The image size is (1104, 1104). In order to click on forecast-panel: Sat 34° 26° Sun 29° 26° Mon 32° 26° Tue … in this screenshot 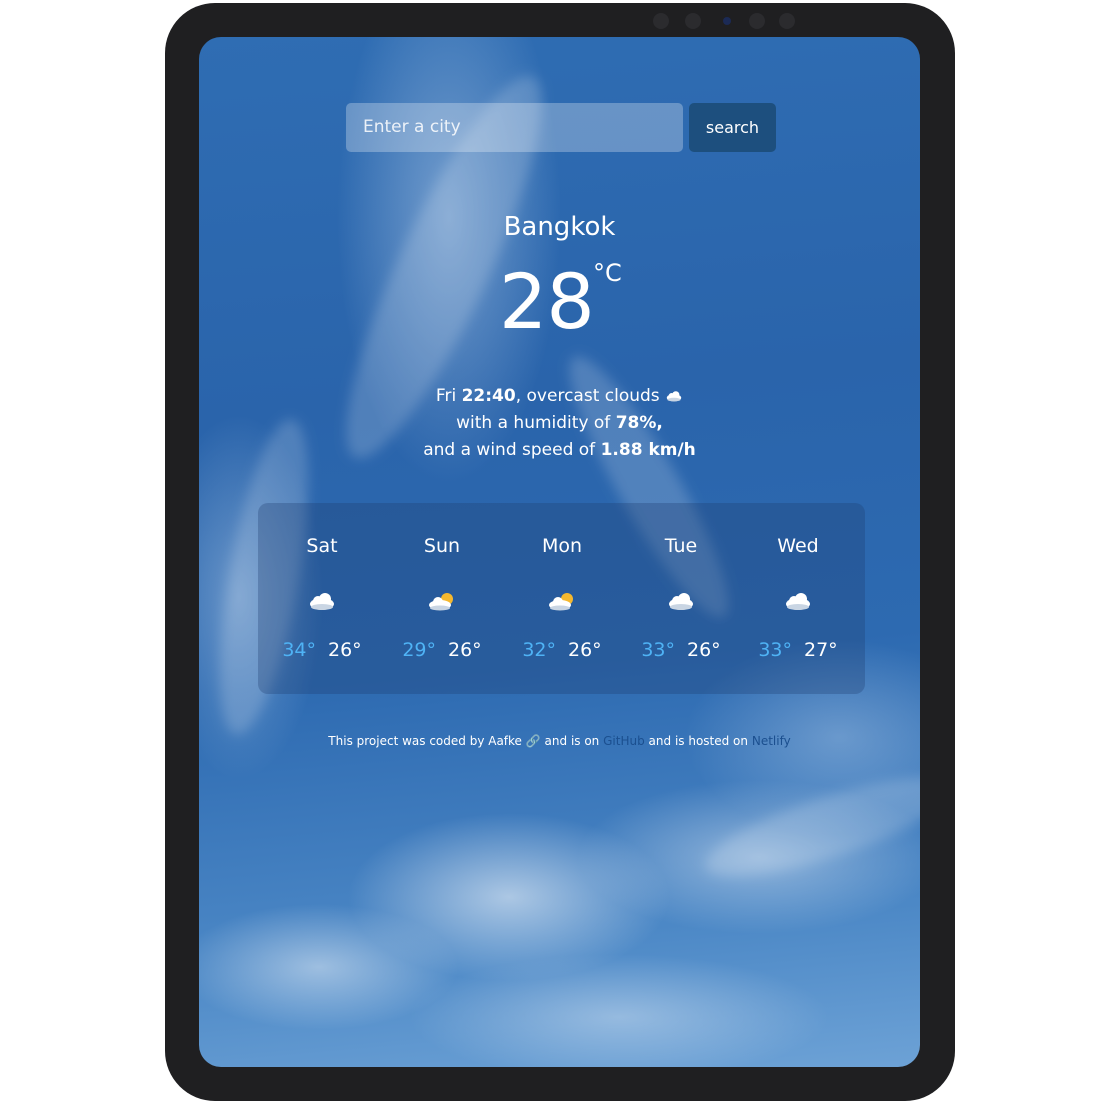, I will do `click(561, 598)`.